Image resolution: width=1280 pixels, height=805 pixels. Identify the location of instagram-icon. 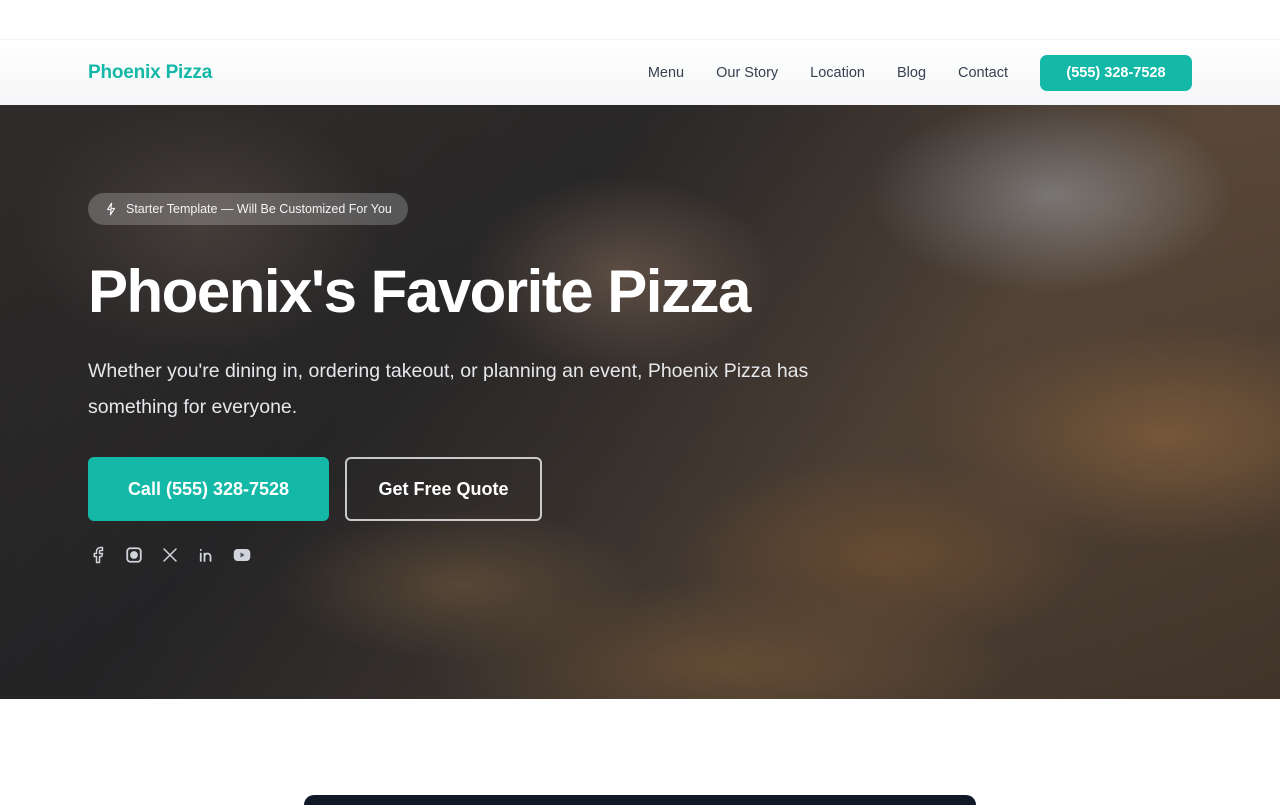
(134, 555).